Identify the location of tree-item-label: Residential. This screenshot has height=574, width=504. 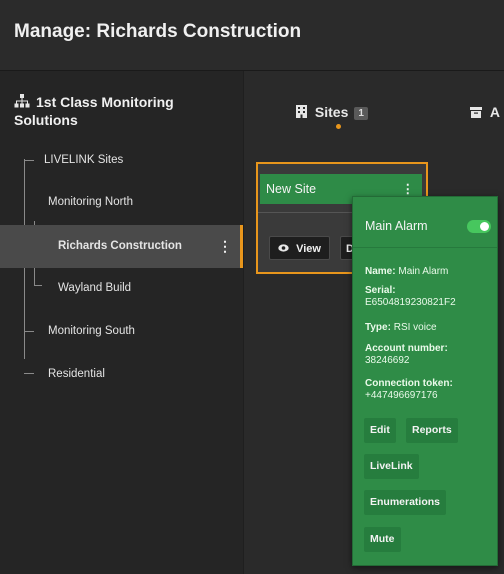
(76, 374).